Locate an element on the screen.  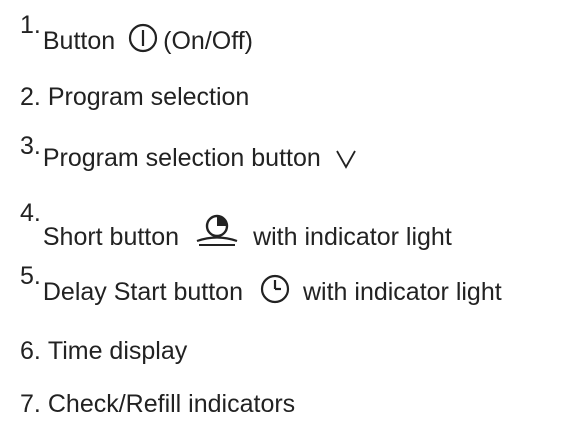
list-item-time-display: 6. Time display is located at coordinates (103, 351).